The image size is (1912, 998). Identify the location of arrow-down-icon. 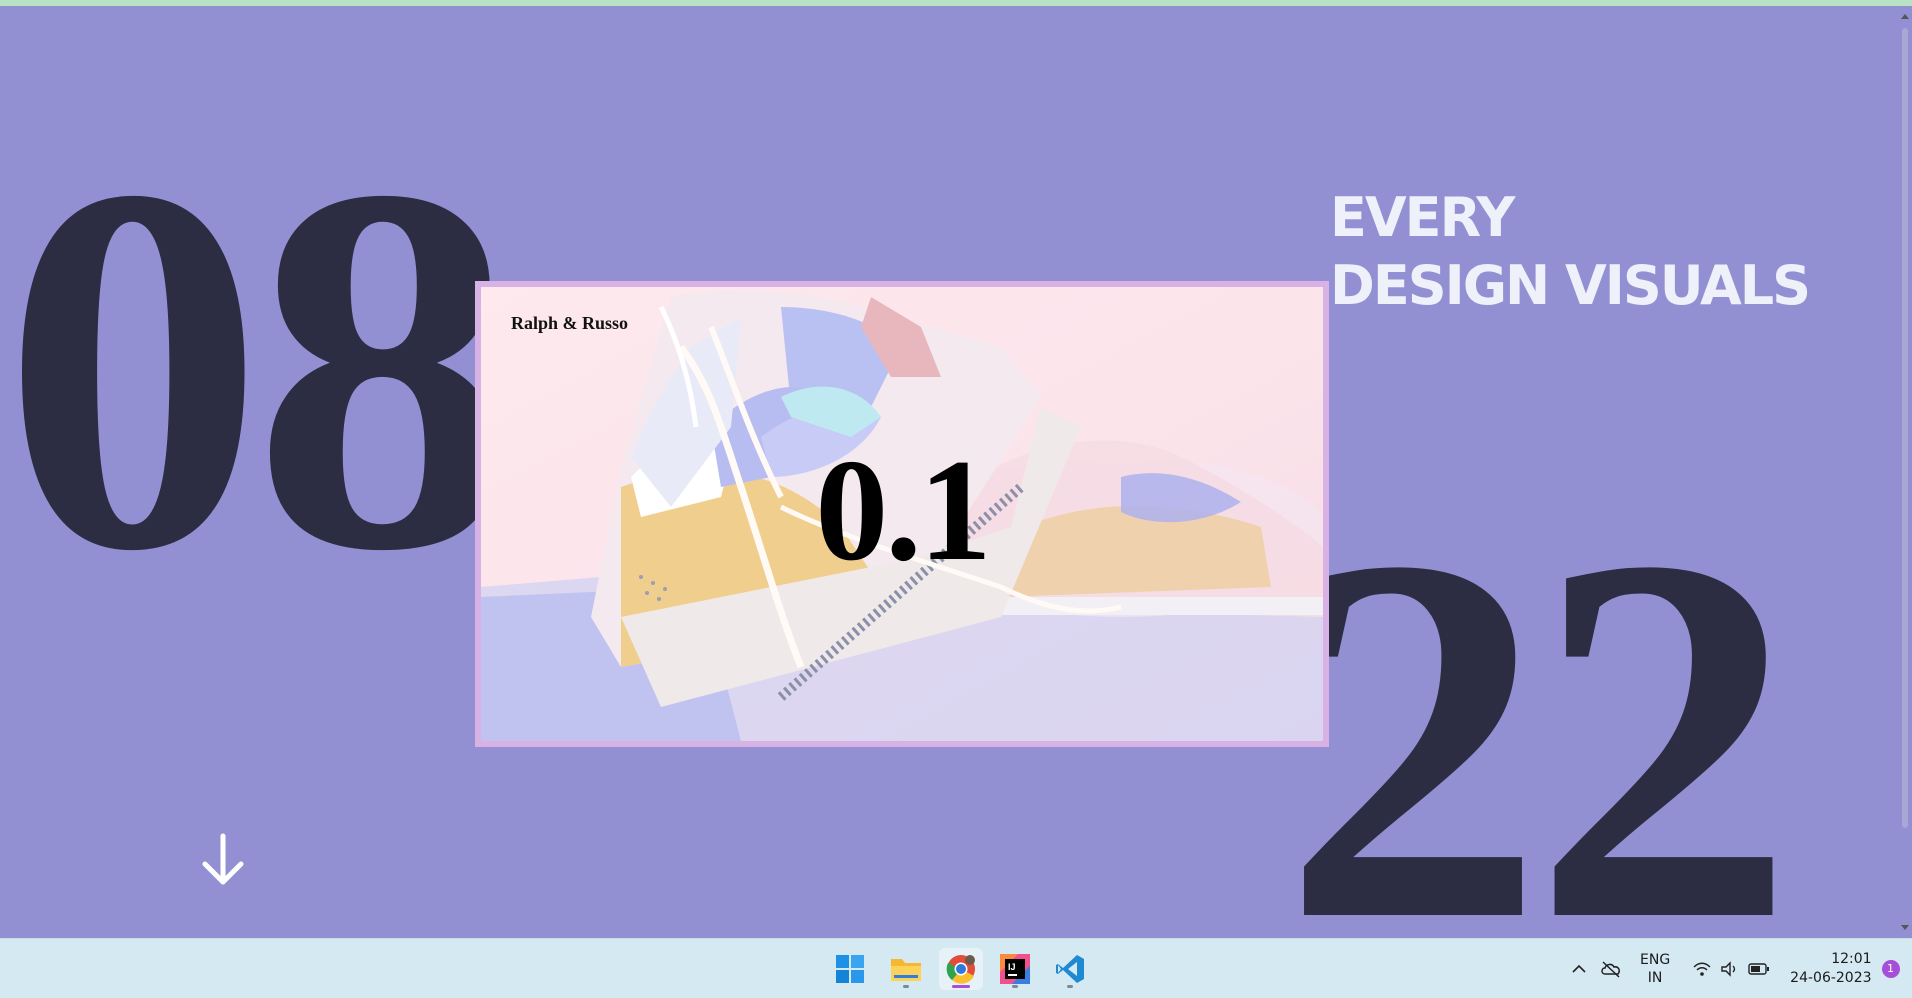
(223, 860).